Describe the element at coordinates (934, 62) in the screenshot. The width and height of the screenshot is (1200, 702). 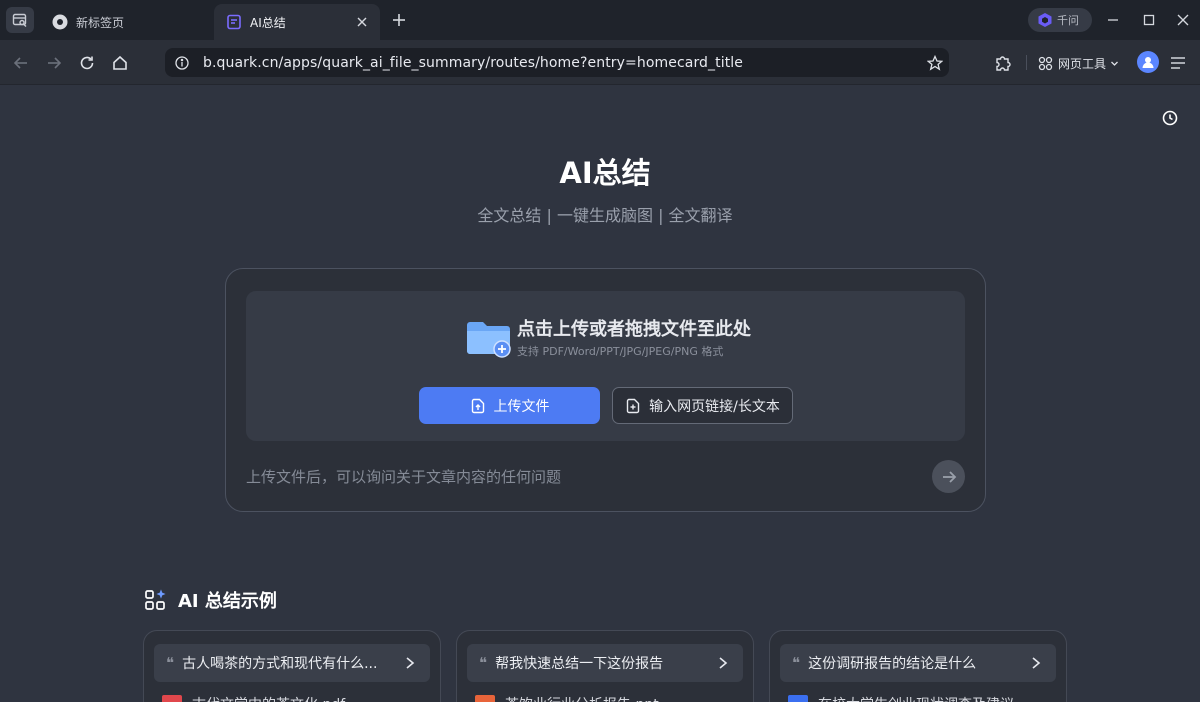
I see `bookmark-star-icon` at that location.